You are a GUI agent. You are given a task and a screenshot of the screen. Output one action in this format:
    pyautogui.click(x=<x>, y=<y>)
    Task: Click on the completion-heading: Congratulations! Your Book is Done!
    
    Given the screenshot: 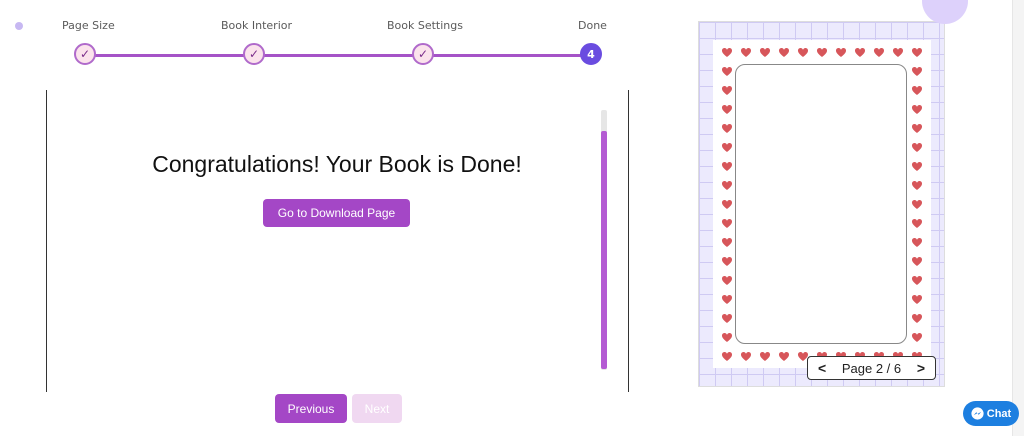 What is the action you would take?
    pyautogui.click(x=337, y=164)
    